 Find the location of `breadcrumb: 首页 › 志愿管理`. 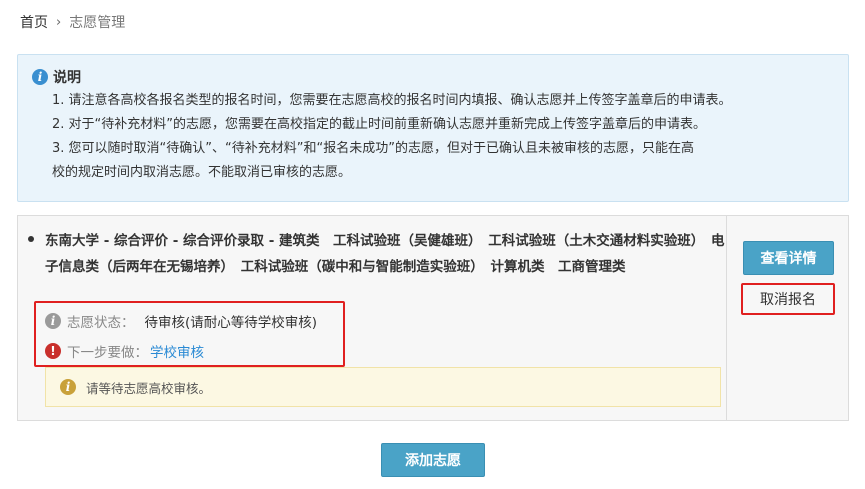

breadcrumb: 首页 › 志愿管理 is located at coordinates (72, 22).